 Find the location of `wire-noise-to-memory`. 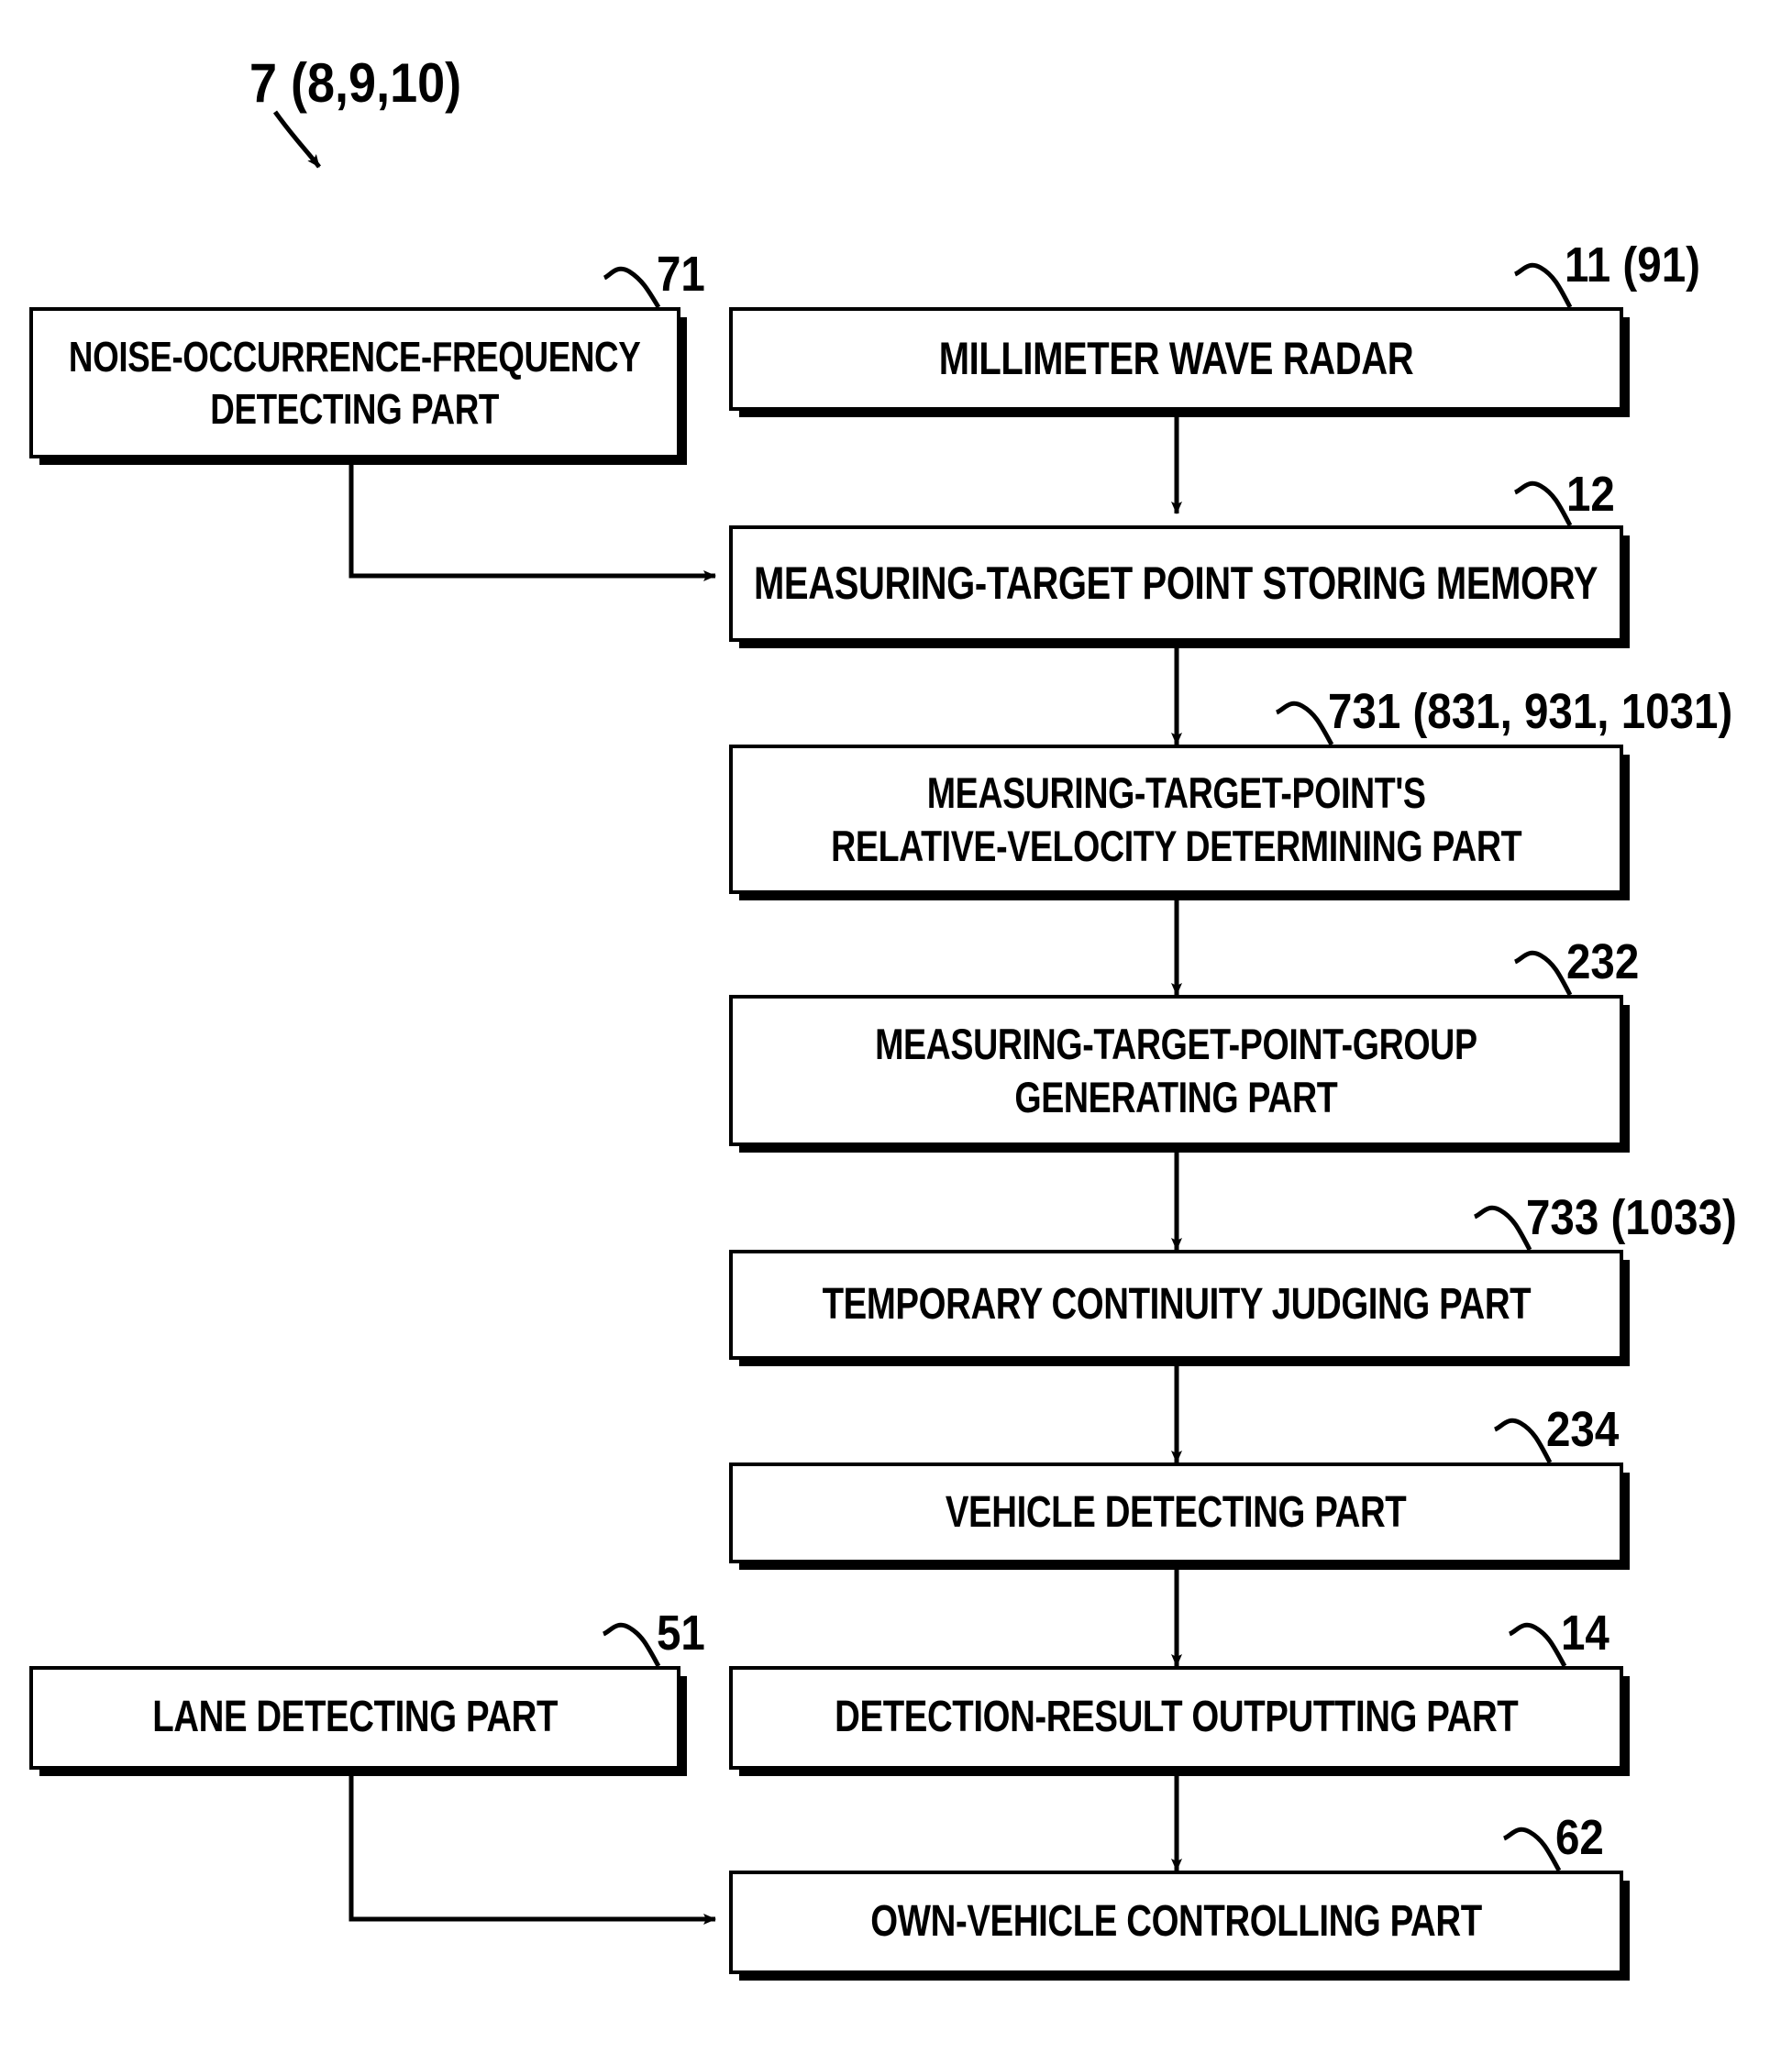

wire-noise-to-memory is located at coordinates (532, 519).